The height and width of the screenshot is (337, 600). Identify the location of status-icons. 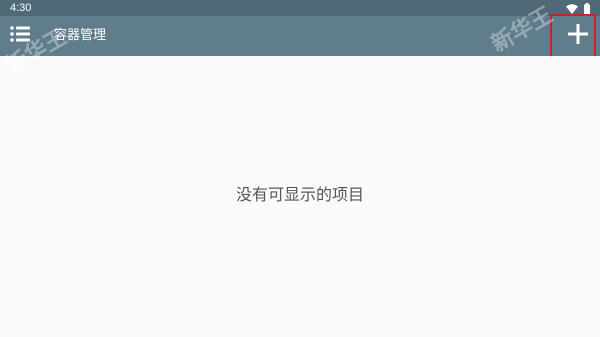
(578, 8).